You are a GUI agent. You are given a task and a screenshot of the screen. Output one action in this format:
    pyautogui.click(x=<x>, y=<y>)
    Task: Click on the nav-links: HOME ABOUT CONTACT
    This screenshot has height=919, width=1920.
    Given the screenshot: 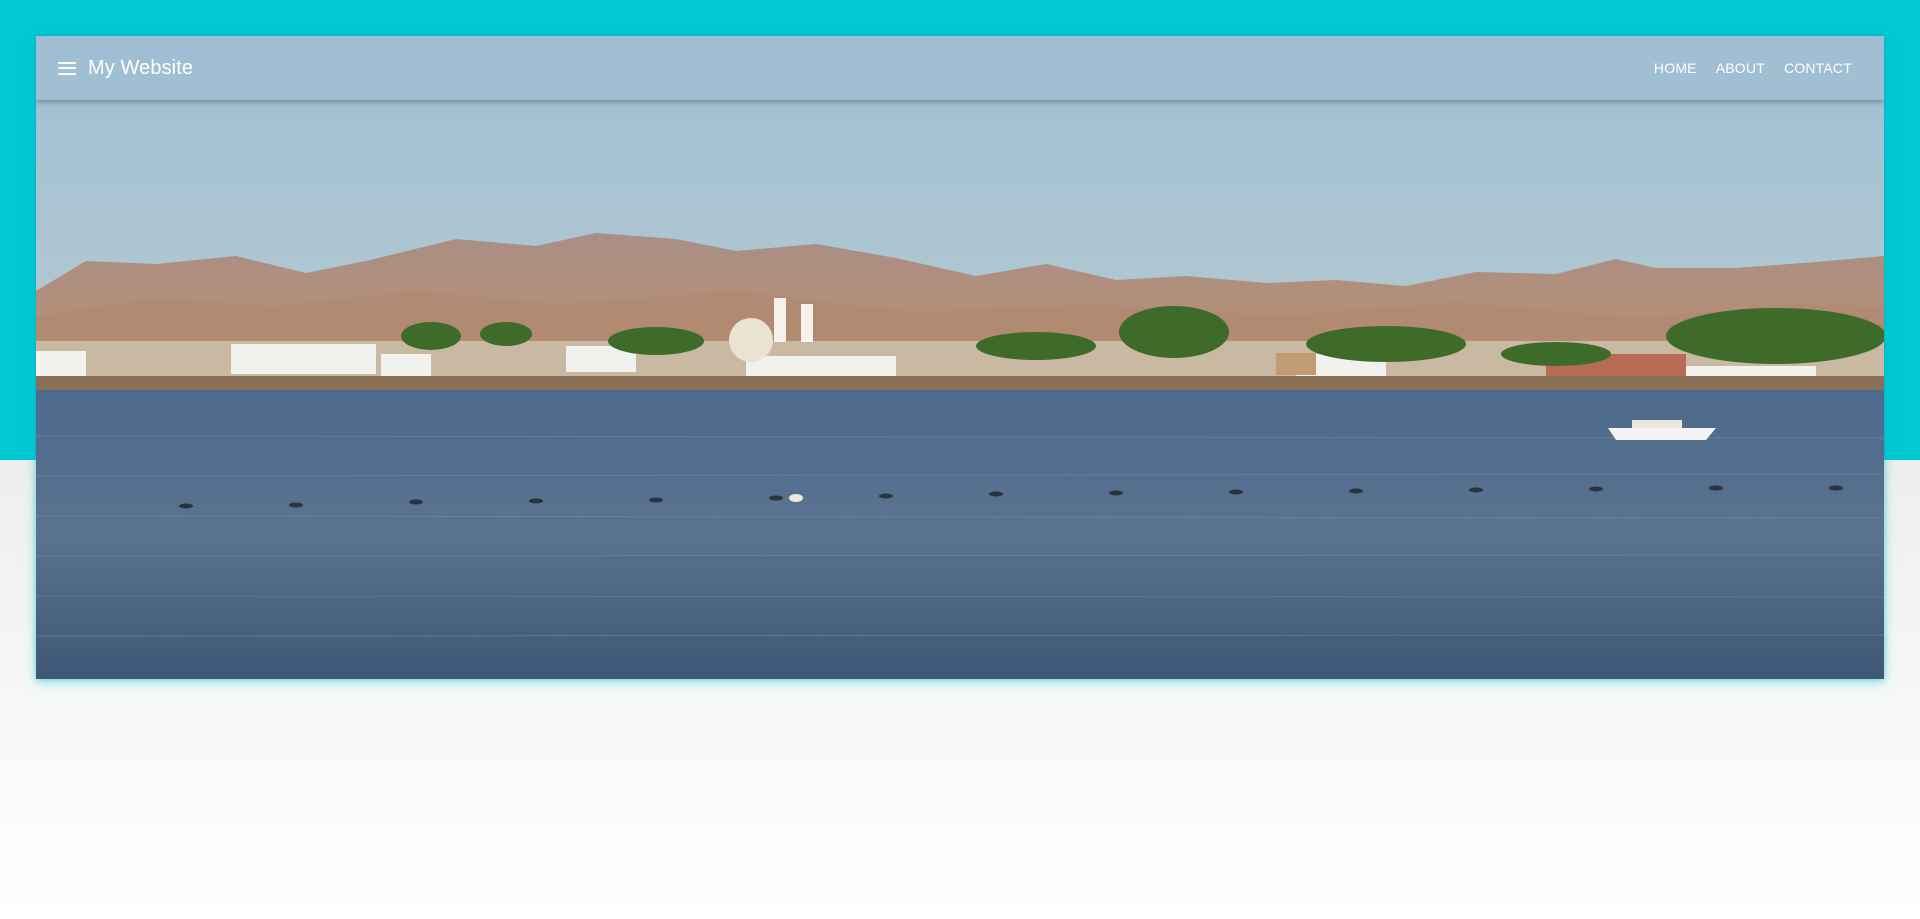 What is the action you would take?
    pyautogui.click(x=1758, y=68)
    